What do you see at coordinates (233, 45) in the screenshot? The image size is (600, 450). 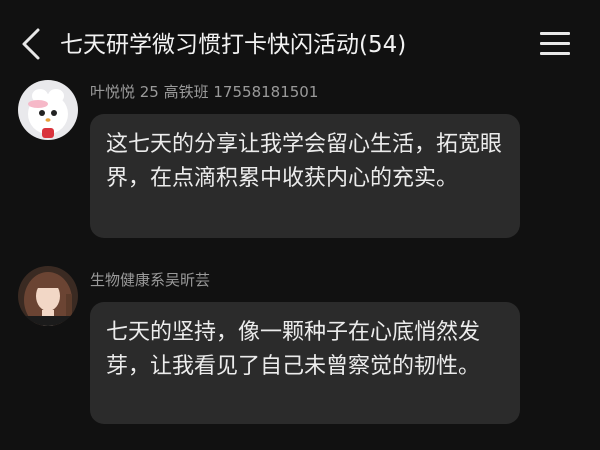 I see `chat-title: 七天研学微习惯打卡快闪活动(54)` at bounding box center [233, 45].